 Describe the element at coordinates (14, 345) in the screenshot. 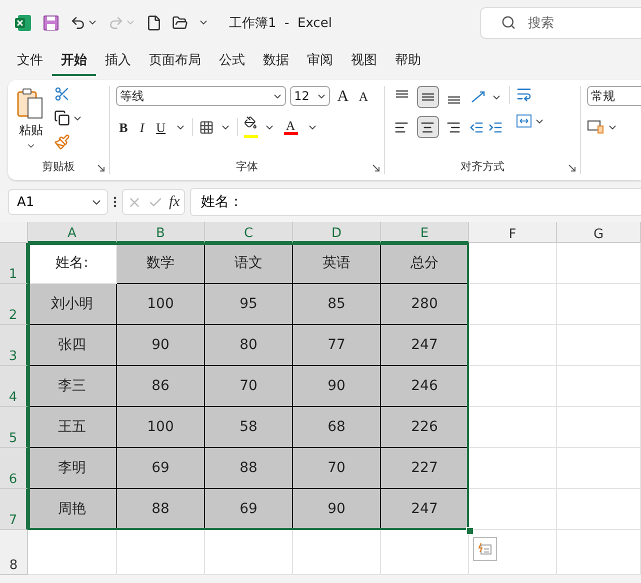

I see `row-header: 3` at that location.